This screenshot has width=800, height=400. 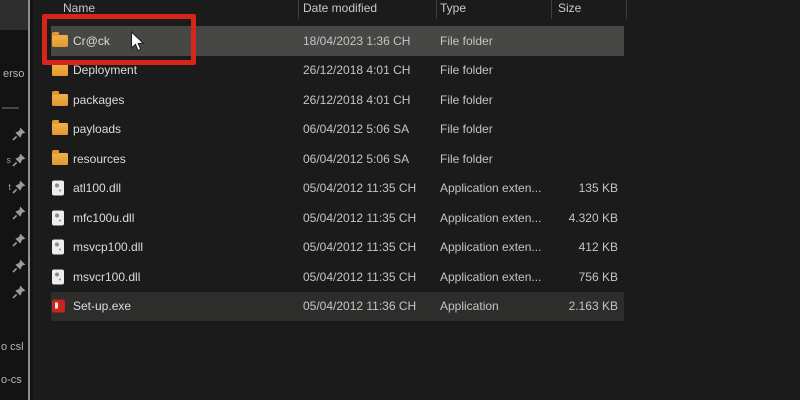 I want to click on file-name: msvcp100.dll, so click(x=108, y=247).